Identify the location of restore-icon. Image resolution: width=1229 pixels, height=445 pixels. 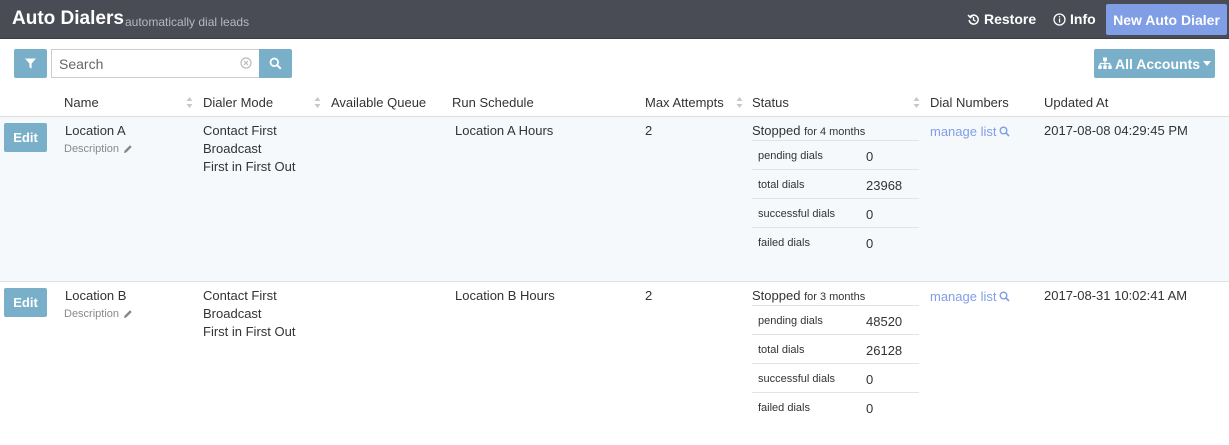
(973, 19).